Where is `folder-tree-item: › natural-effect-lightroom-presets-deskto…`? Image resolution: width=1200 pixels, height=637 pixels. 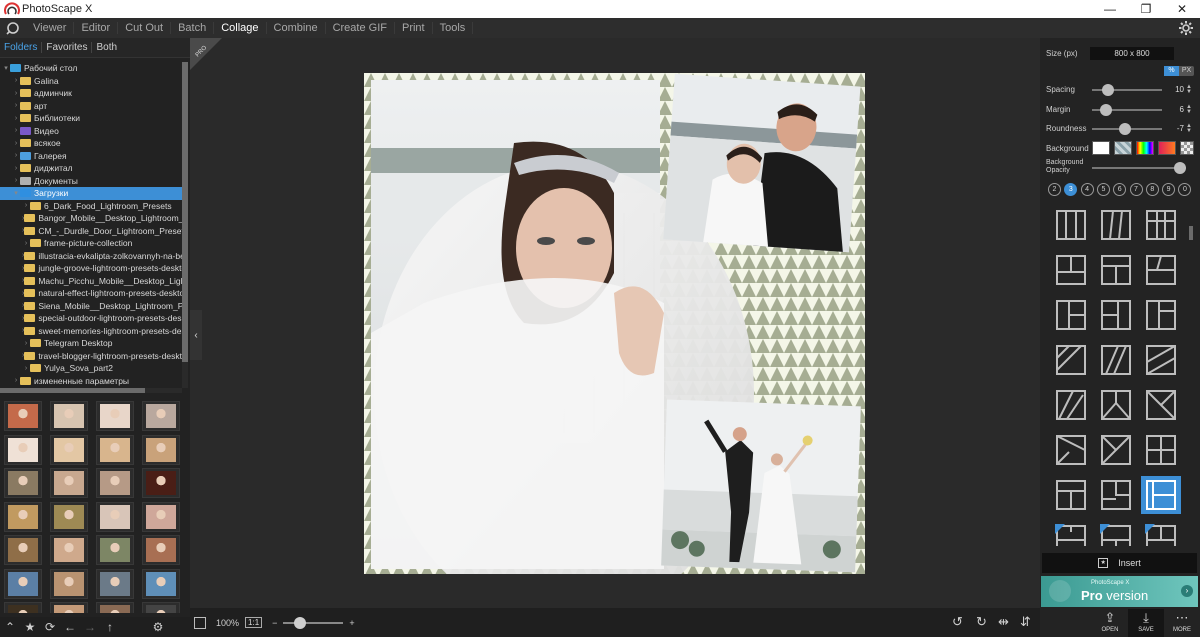
folder-tree-item: › natural-effect-lightroom-presets-deskto… is located at coordinates (91, 293).